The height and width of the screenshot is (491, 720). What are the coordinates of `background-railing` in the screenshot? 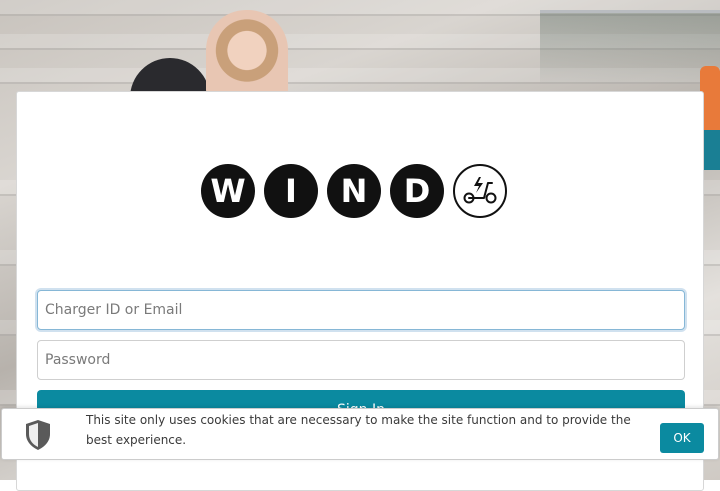 It's located at (630, 46).